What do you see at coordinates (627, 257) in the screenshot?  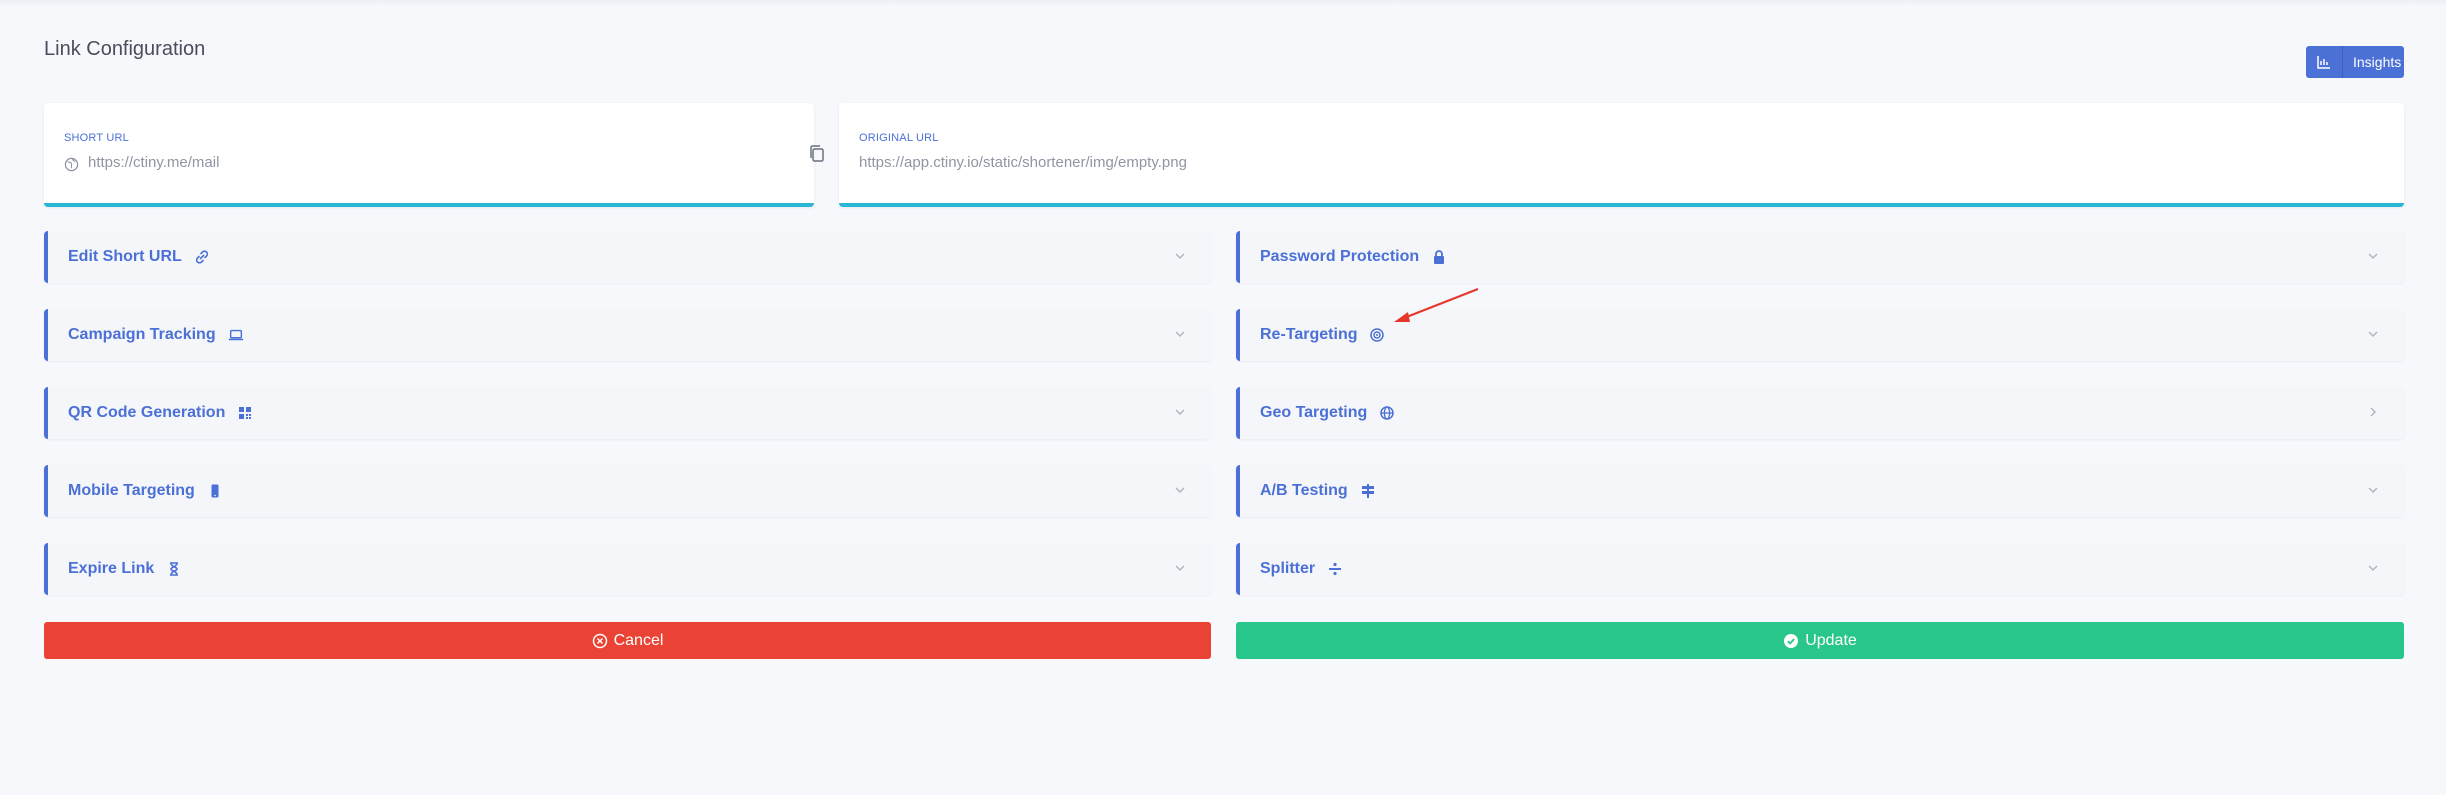 I see `section-edit-short-url: Edit Short URL` at bounding box center [627, 257].